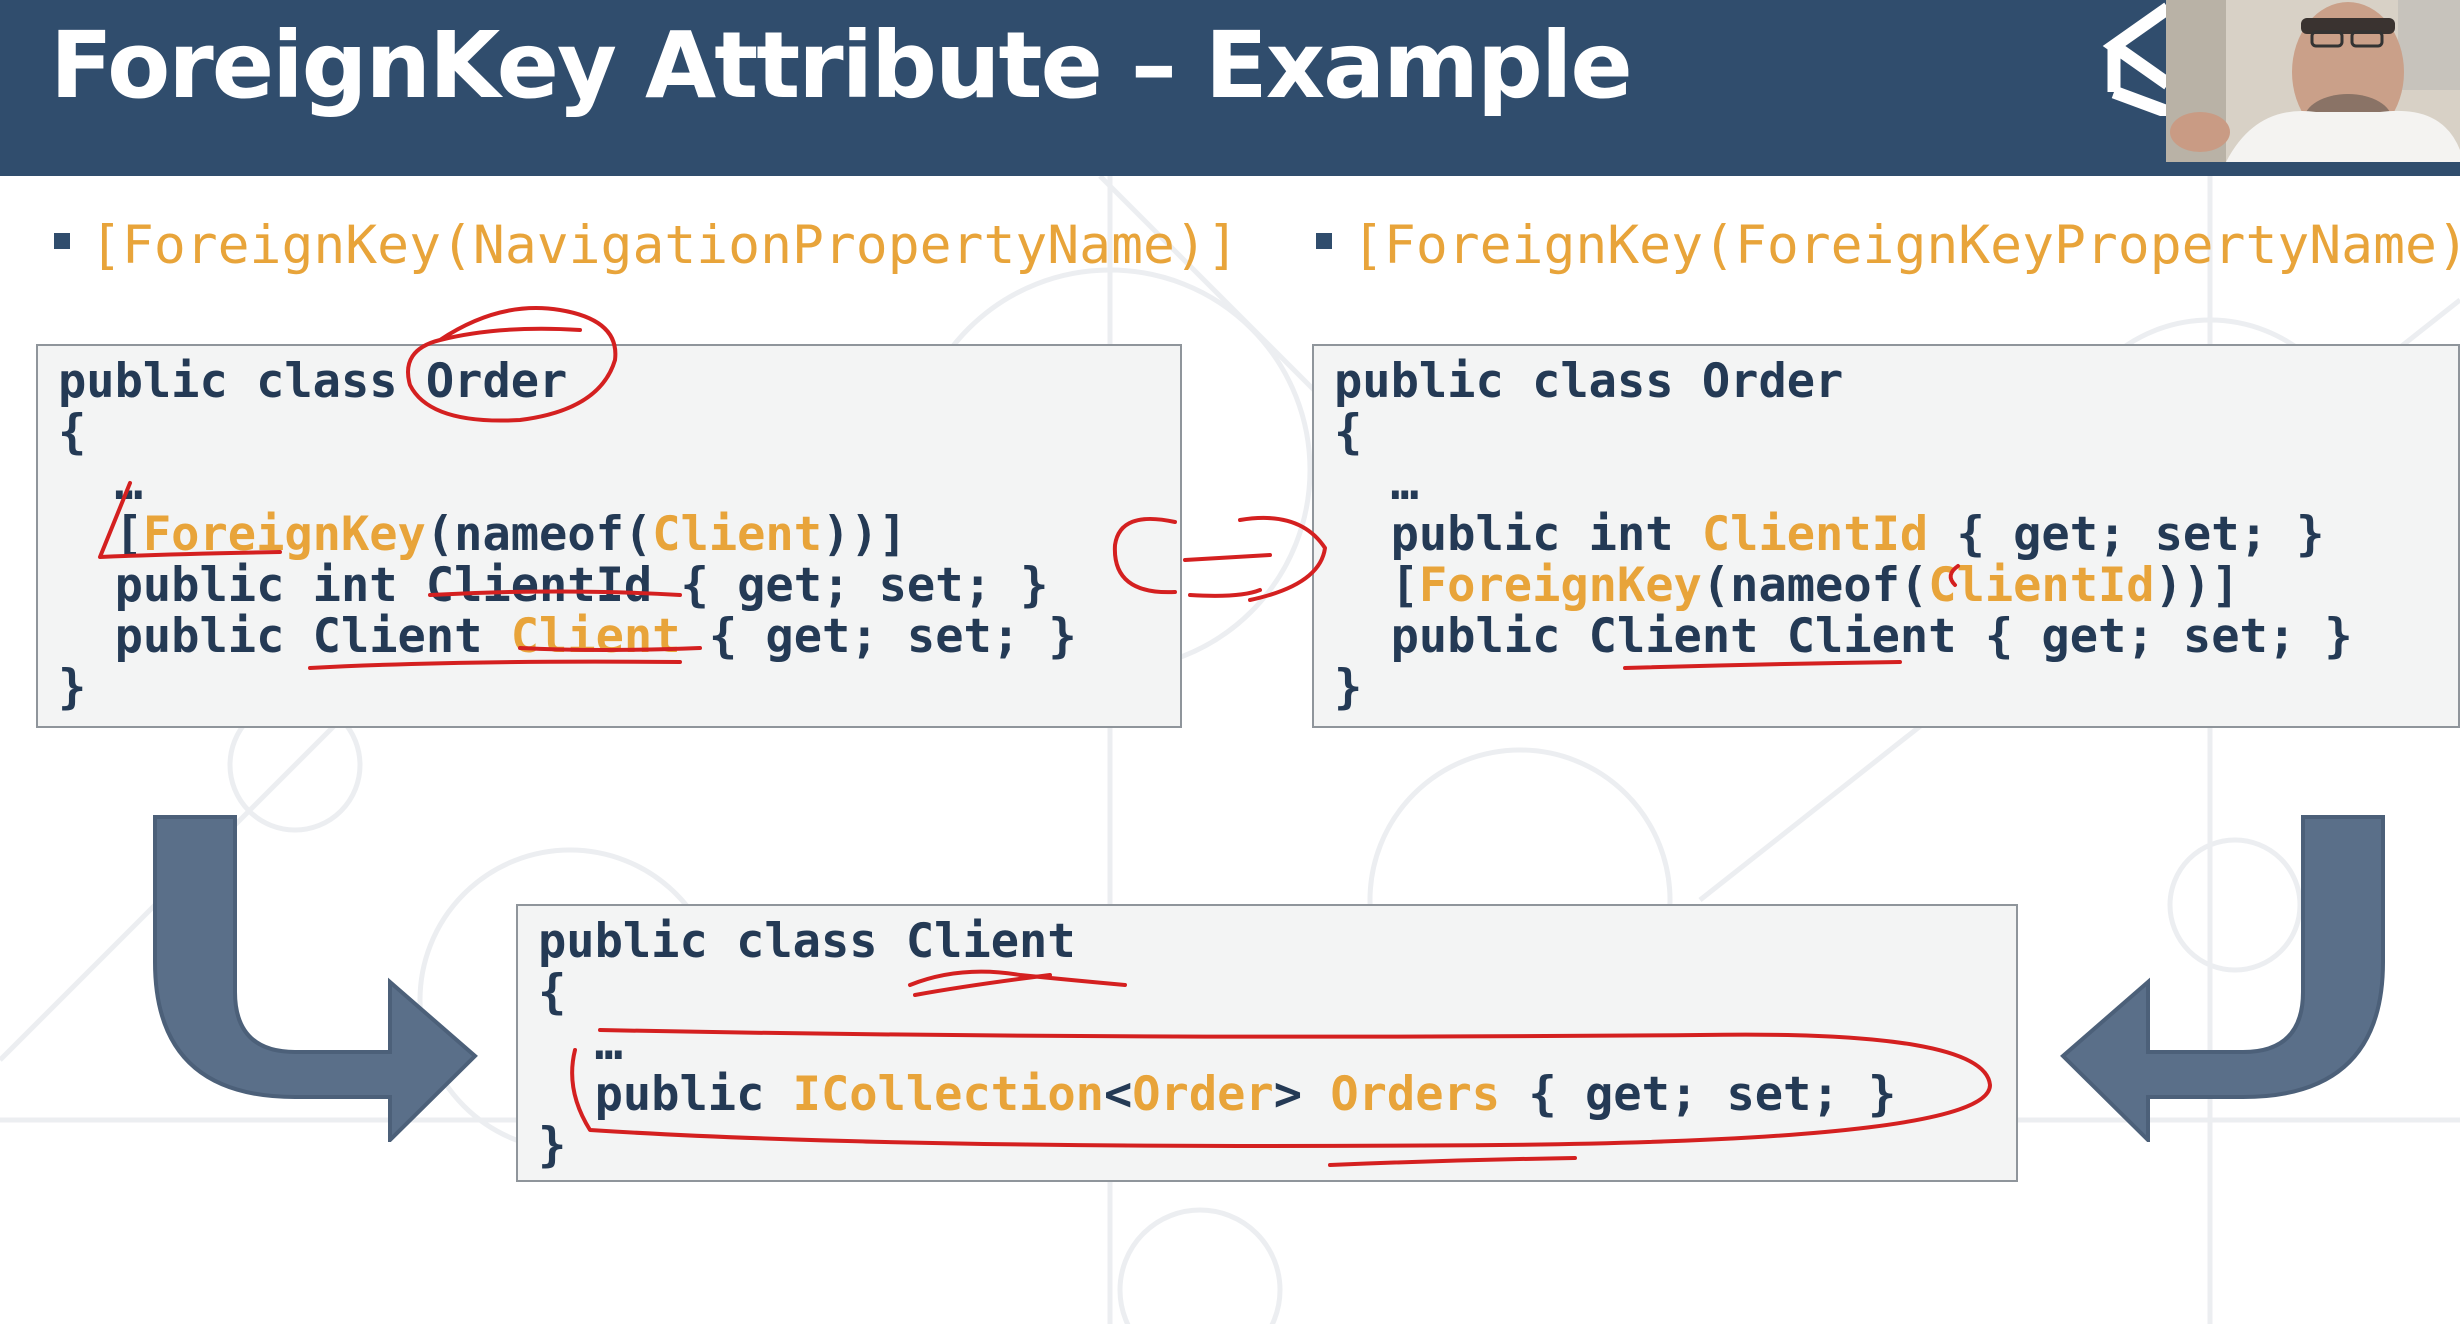 The image size is (2460, 1324). Describe the element at coordinates (1203, 1094) in the screenshot. I see `code-token: Order` at that location.